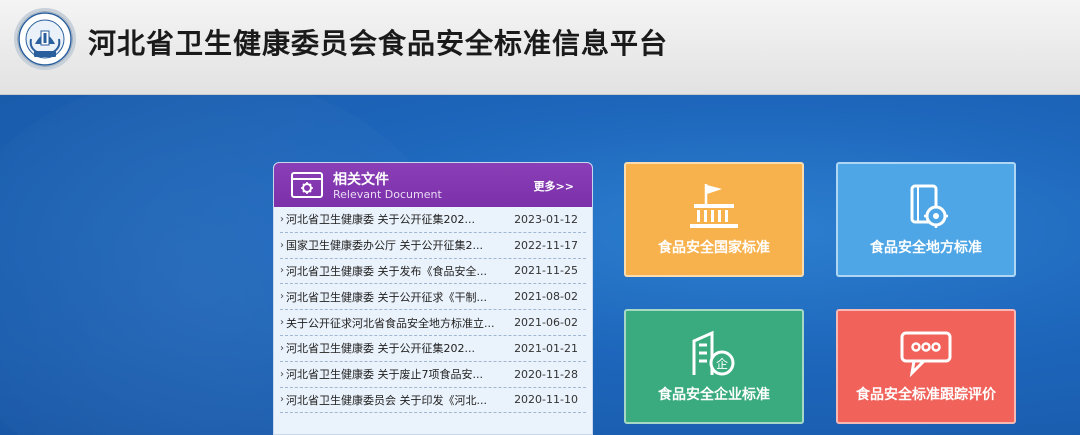 Image resolution: width=1080 pixels, height=435 pixels. I want to click on flag-building-icon, so click(714, 206).